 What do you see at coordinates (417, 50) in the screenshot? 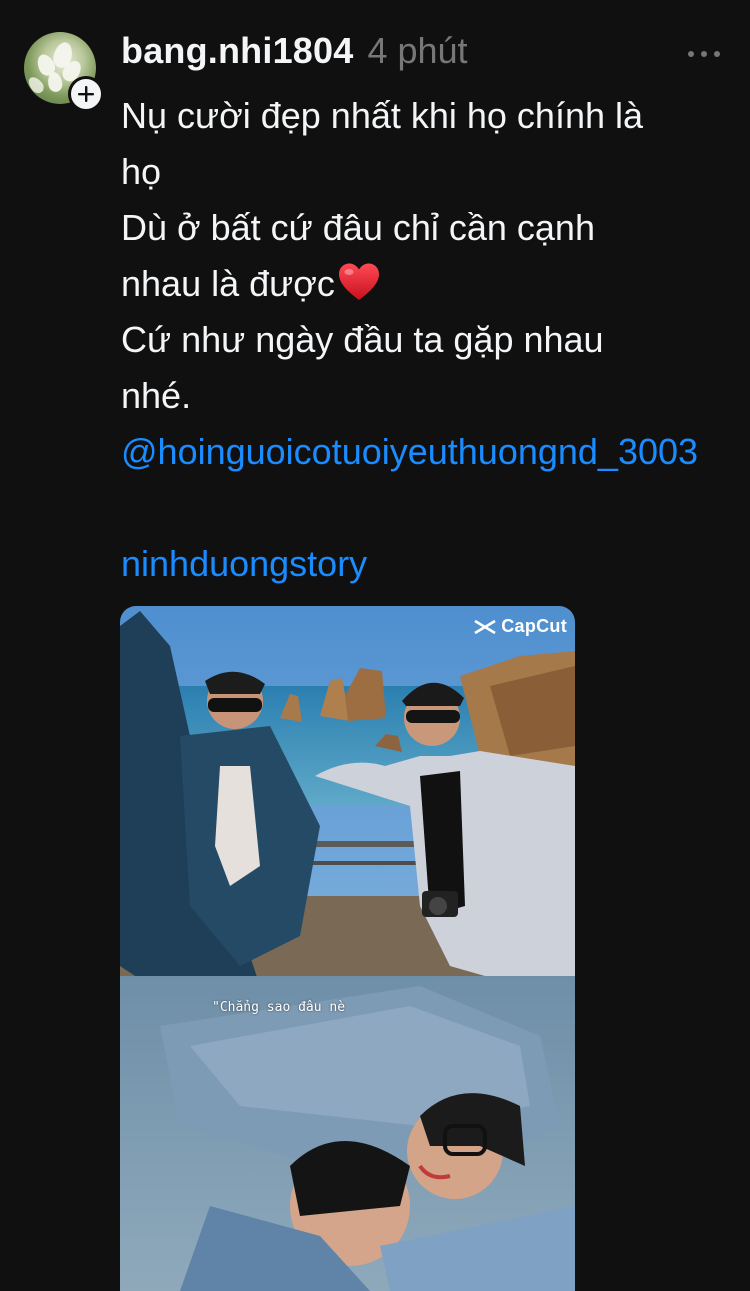
I see `timestamp: 4 phút` at bounding box center [417, 50].